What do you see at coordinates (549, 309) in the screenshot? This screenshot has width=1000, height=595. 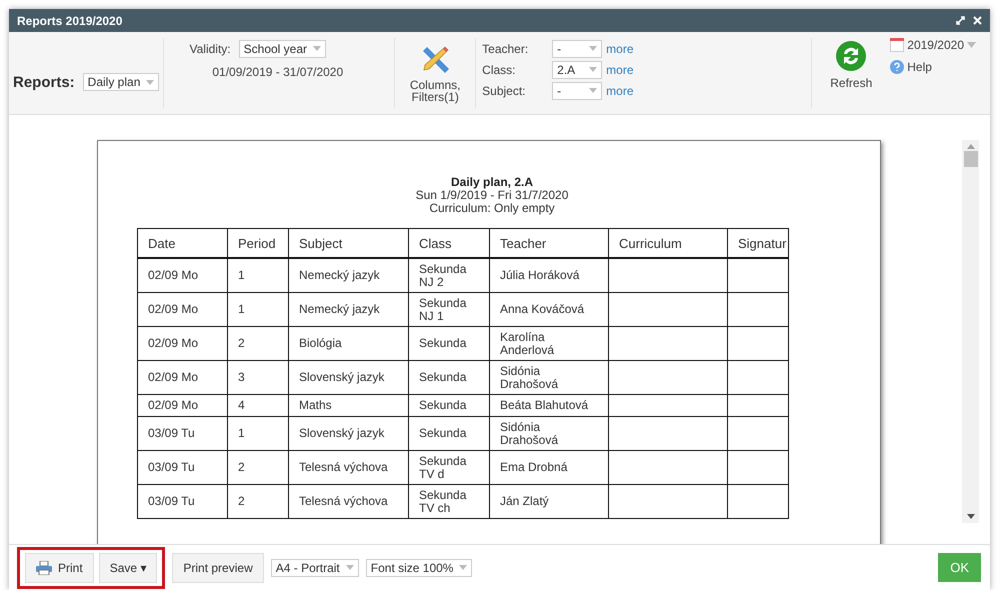 I see `table-cell: Anna Kováčová` at bounding box center [549, 309].